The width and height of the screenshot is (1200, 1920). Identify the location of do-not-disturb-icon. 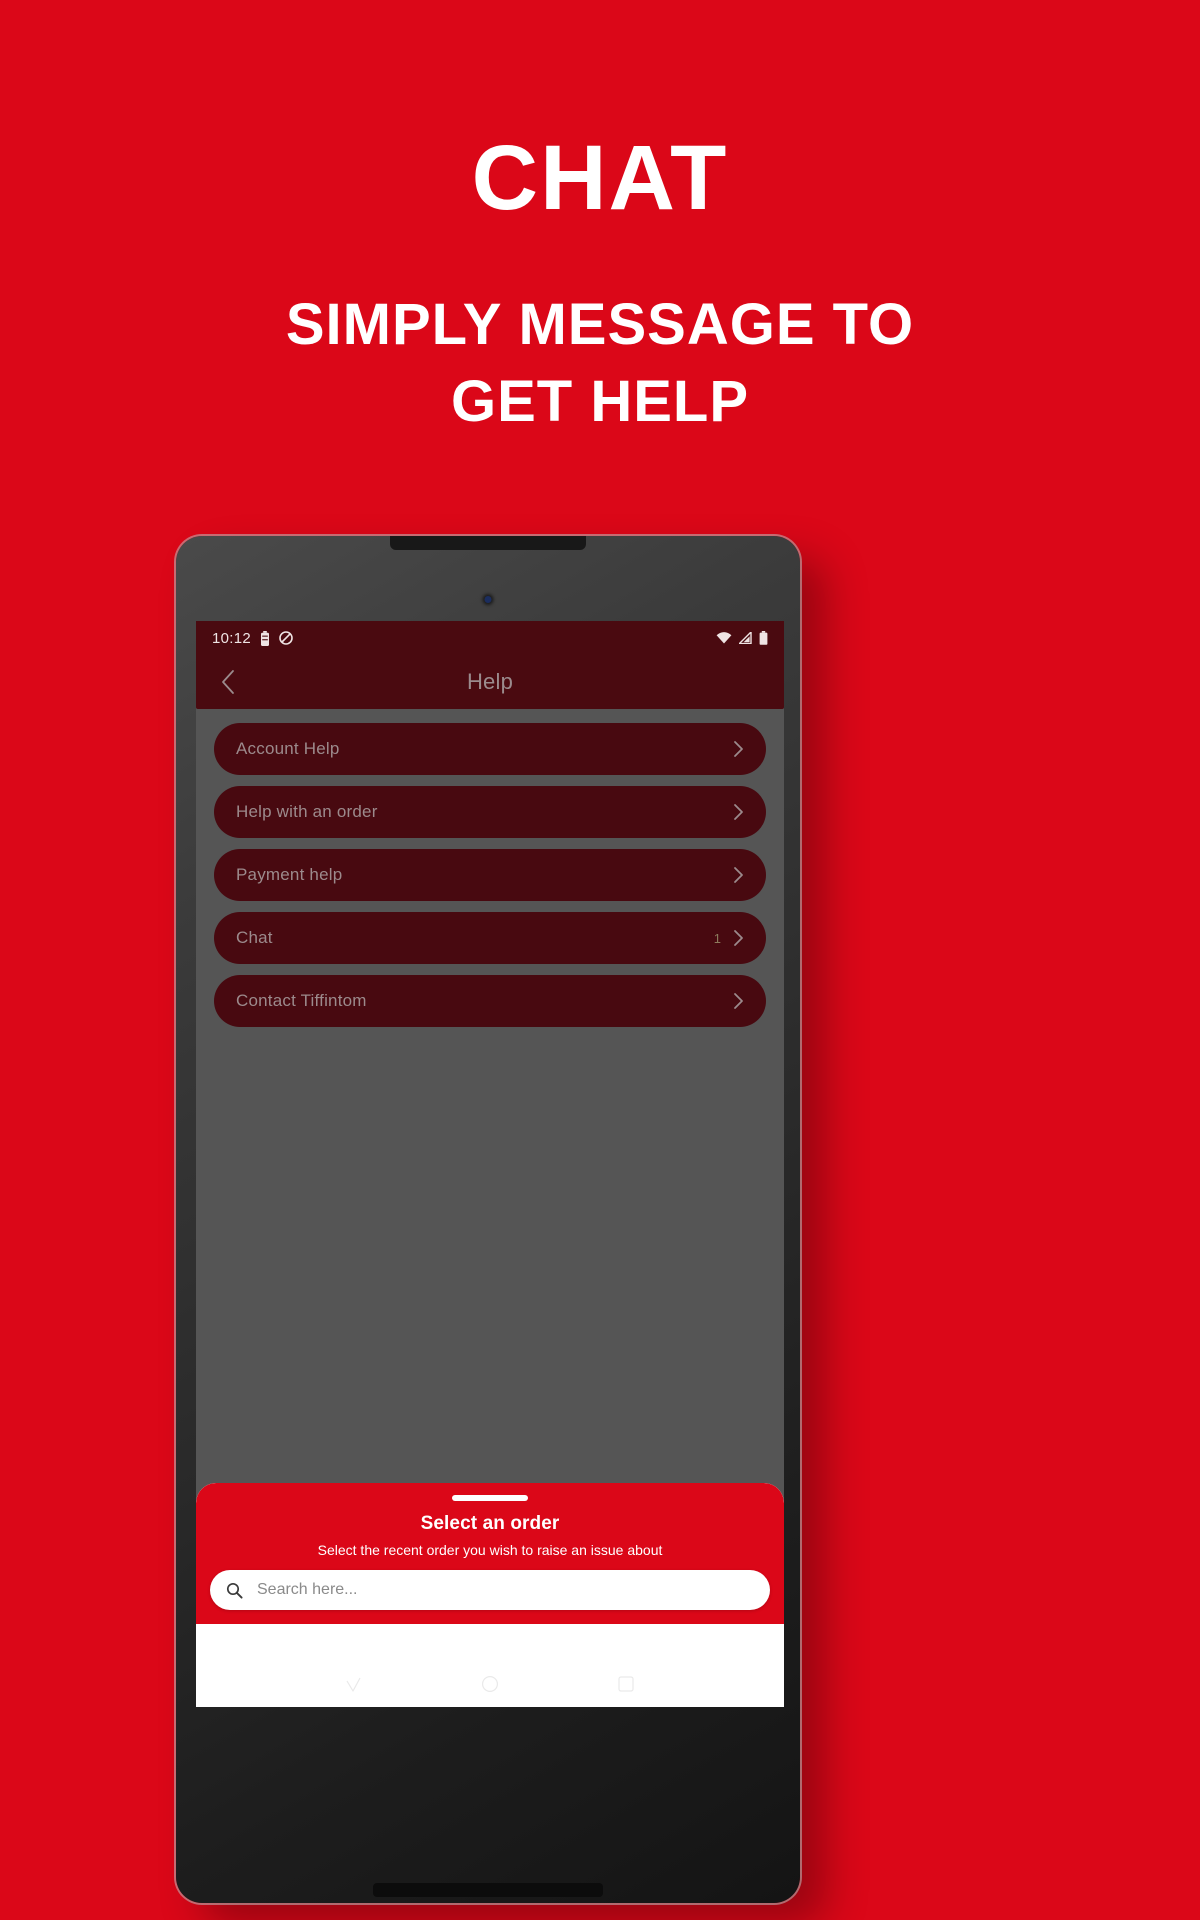
(286, 638).